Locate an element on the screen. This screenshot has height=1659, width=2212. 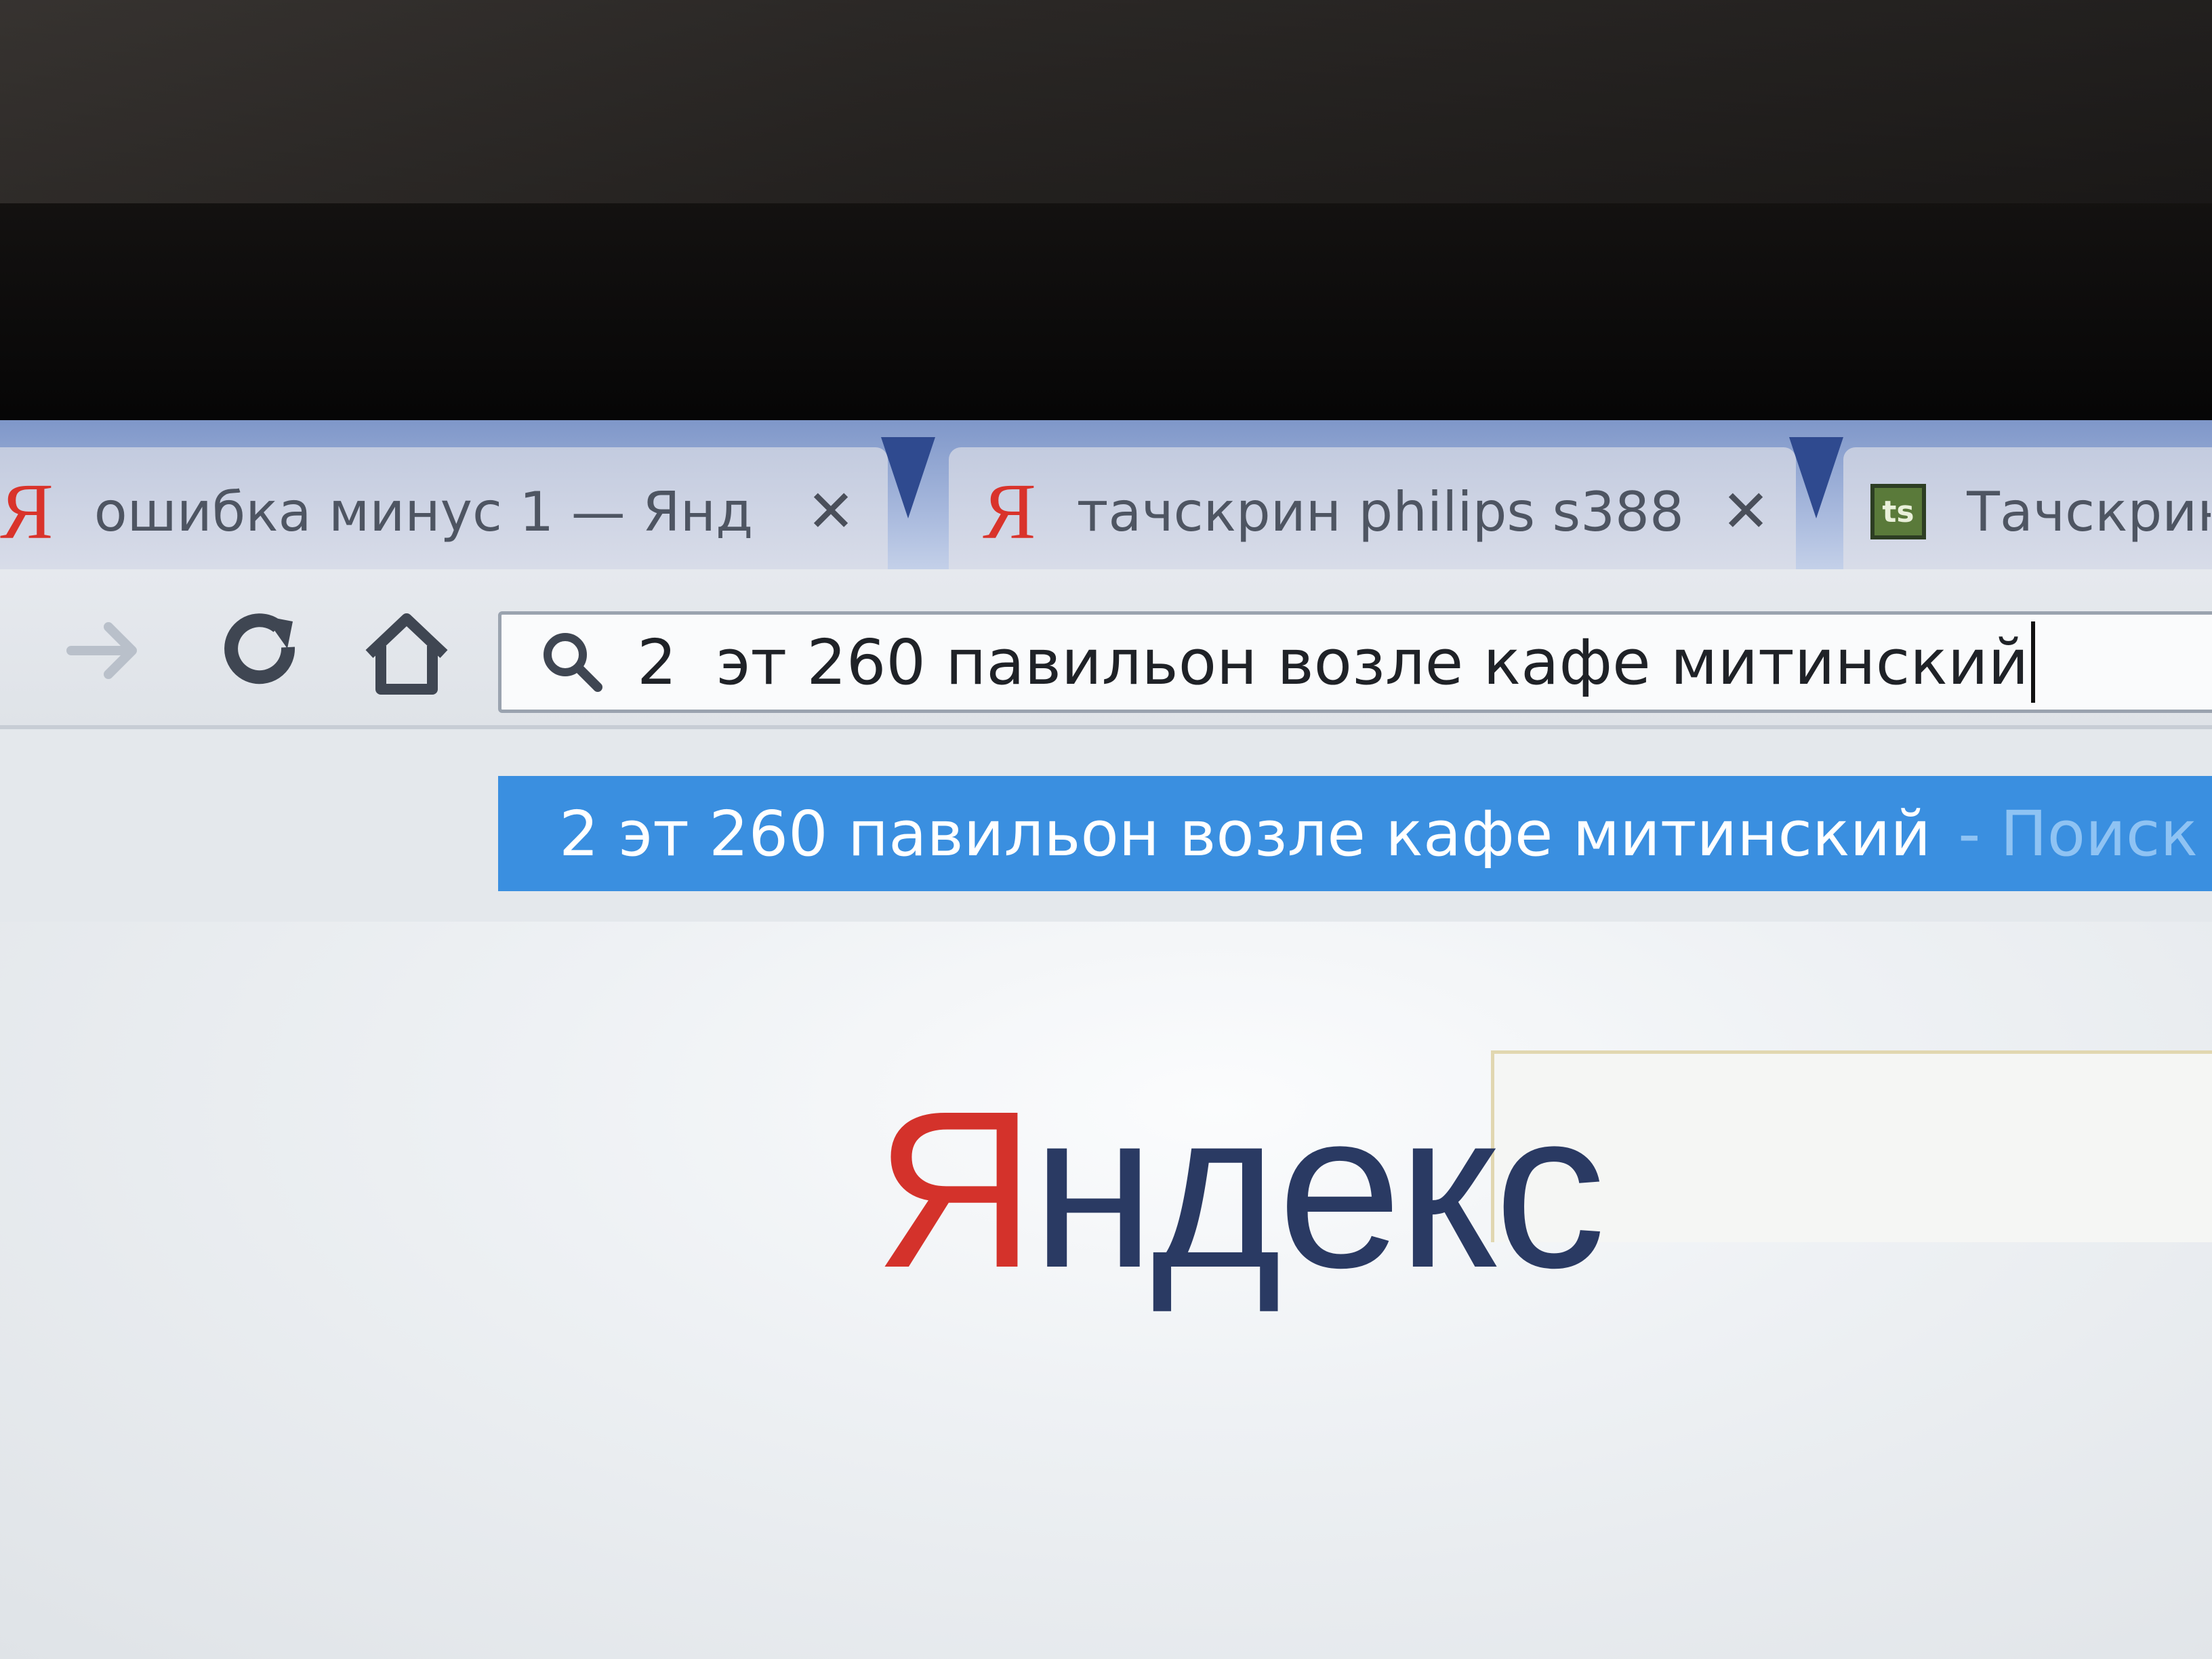
tab-oshibka: Я ошибка минус 1 — Янд ✕ is located at coordinates (444, 511).